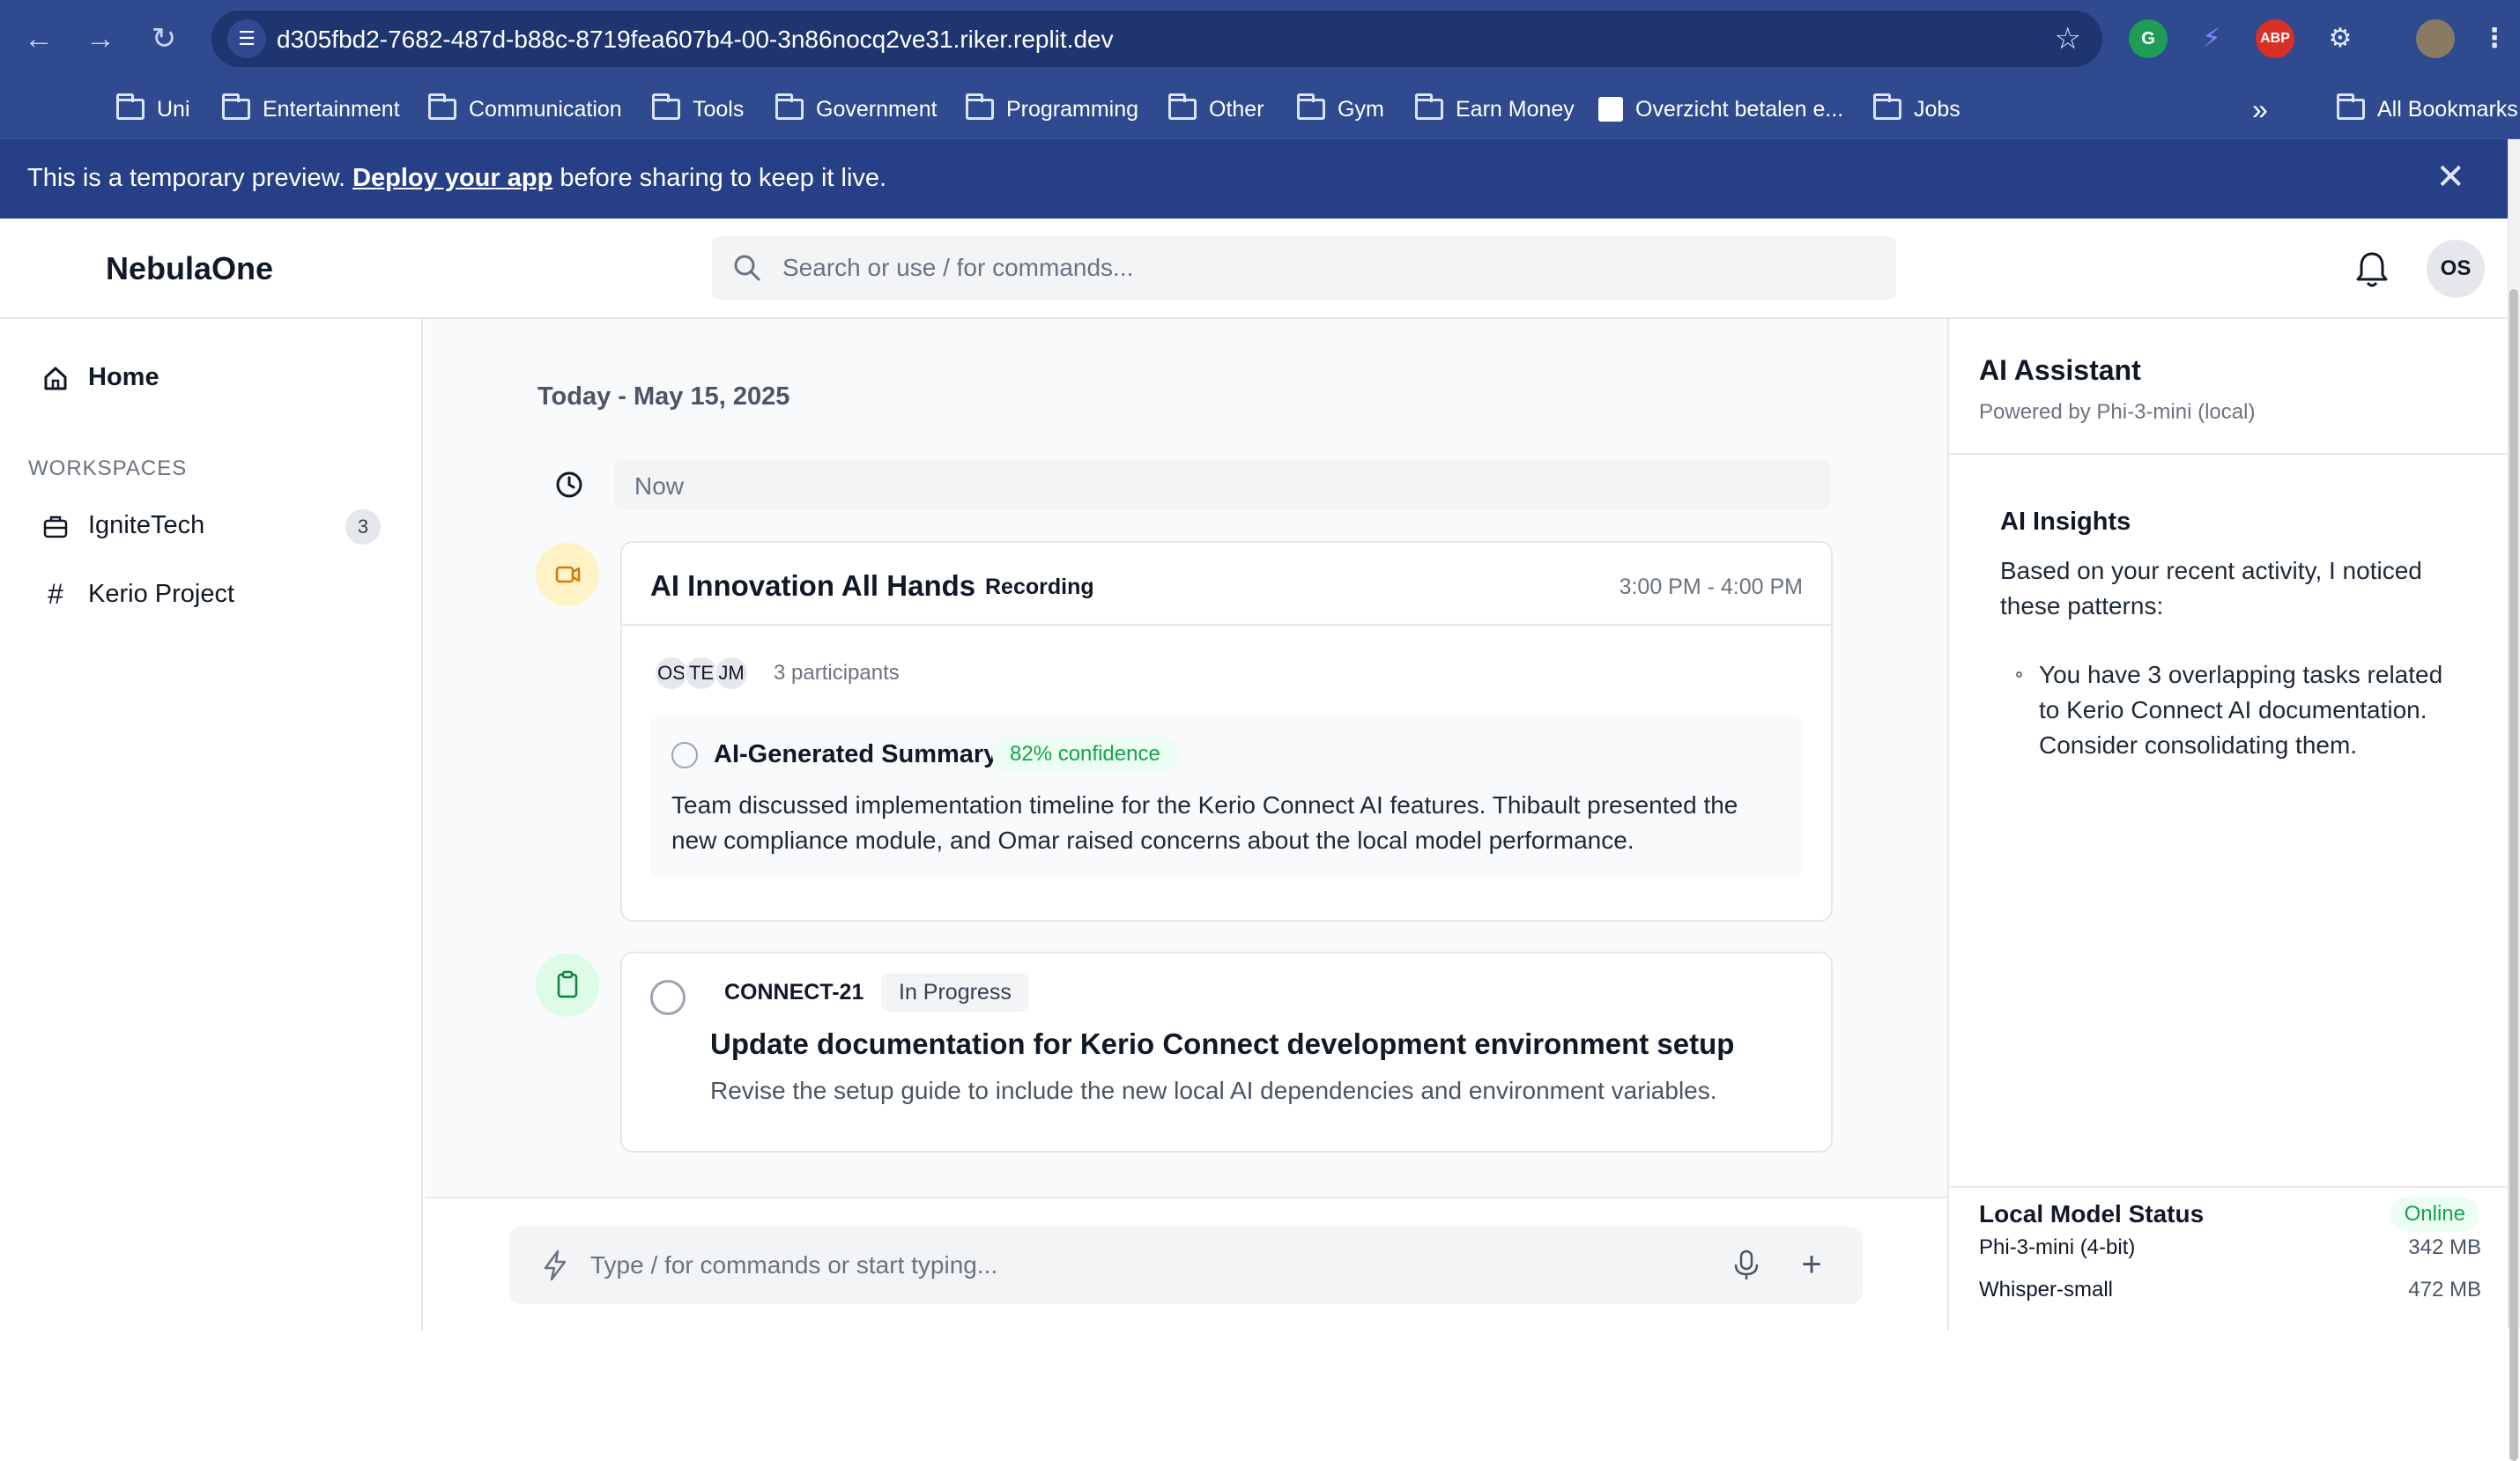  What do you see at coordinates (731, 673) in the screenshot?
I see `avatar: JM` at bounding box center [731, 673].